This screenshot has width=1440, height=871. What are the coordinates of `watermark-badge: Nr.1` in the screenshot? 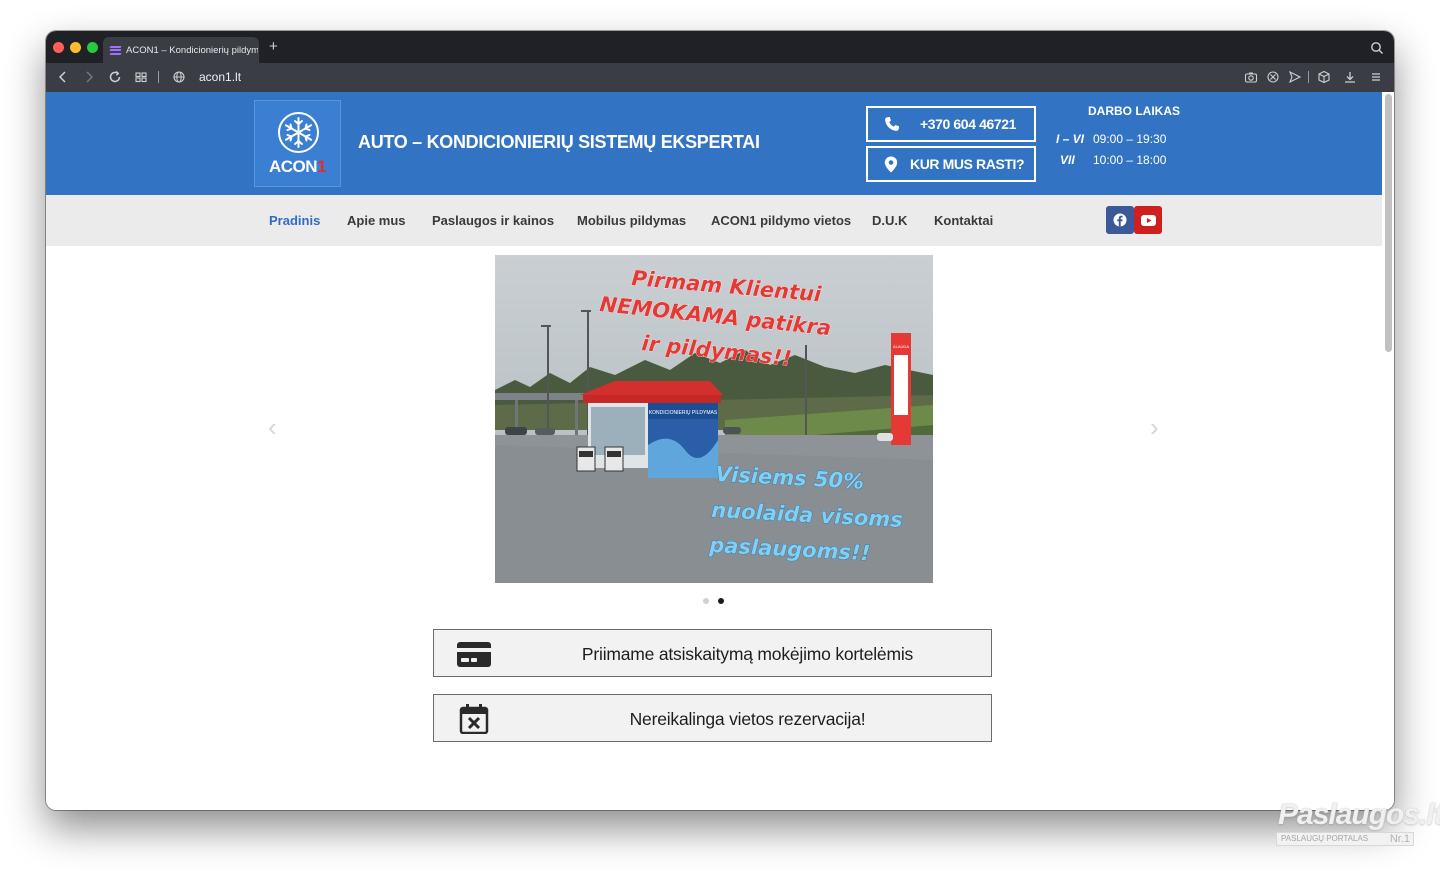 It's located at (1399, 839).